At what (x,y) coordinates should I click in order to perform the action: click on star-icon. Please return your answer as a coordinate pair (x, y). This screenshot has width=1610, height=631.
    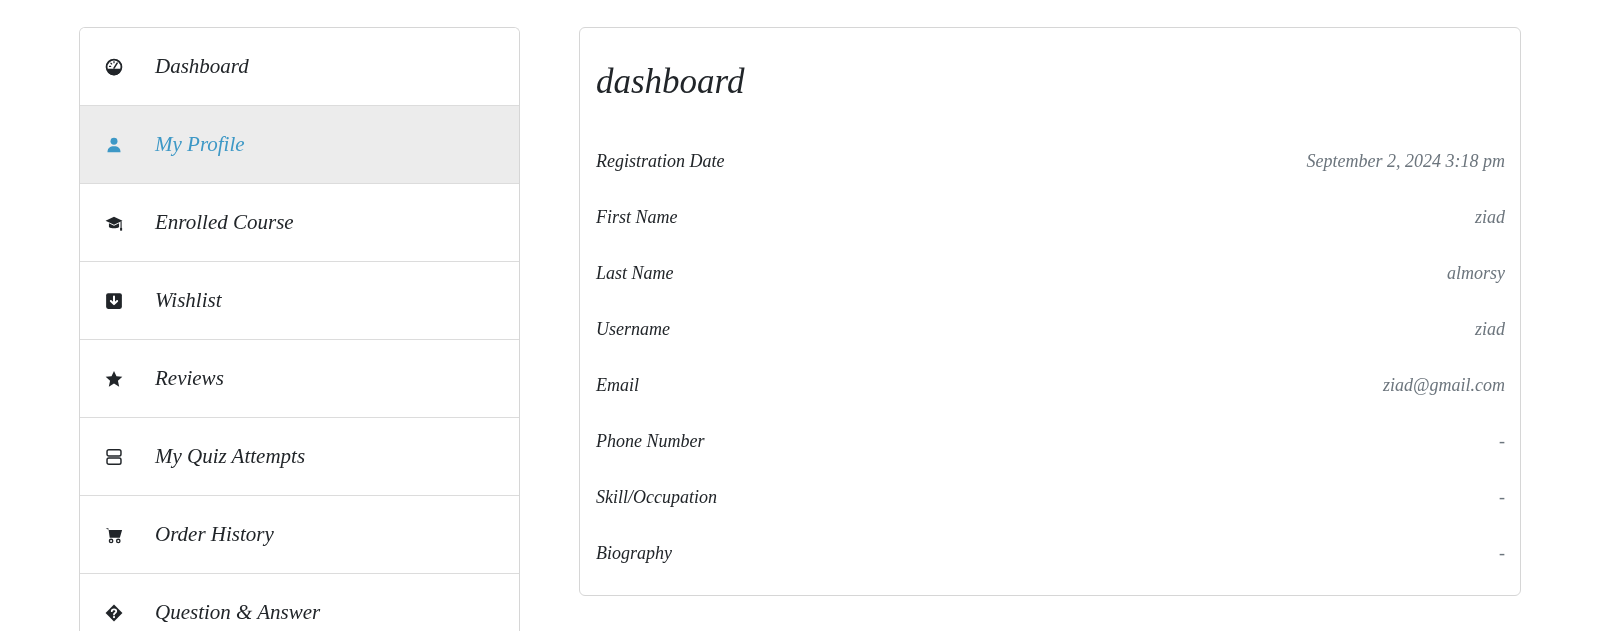
    Looking at the image, I should click on (114, 378).